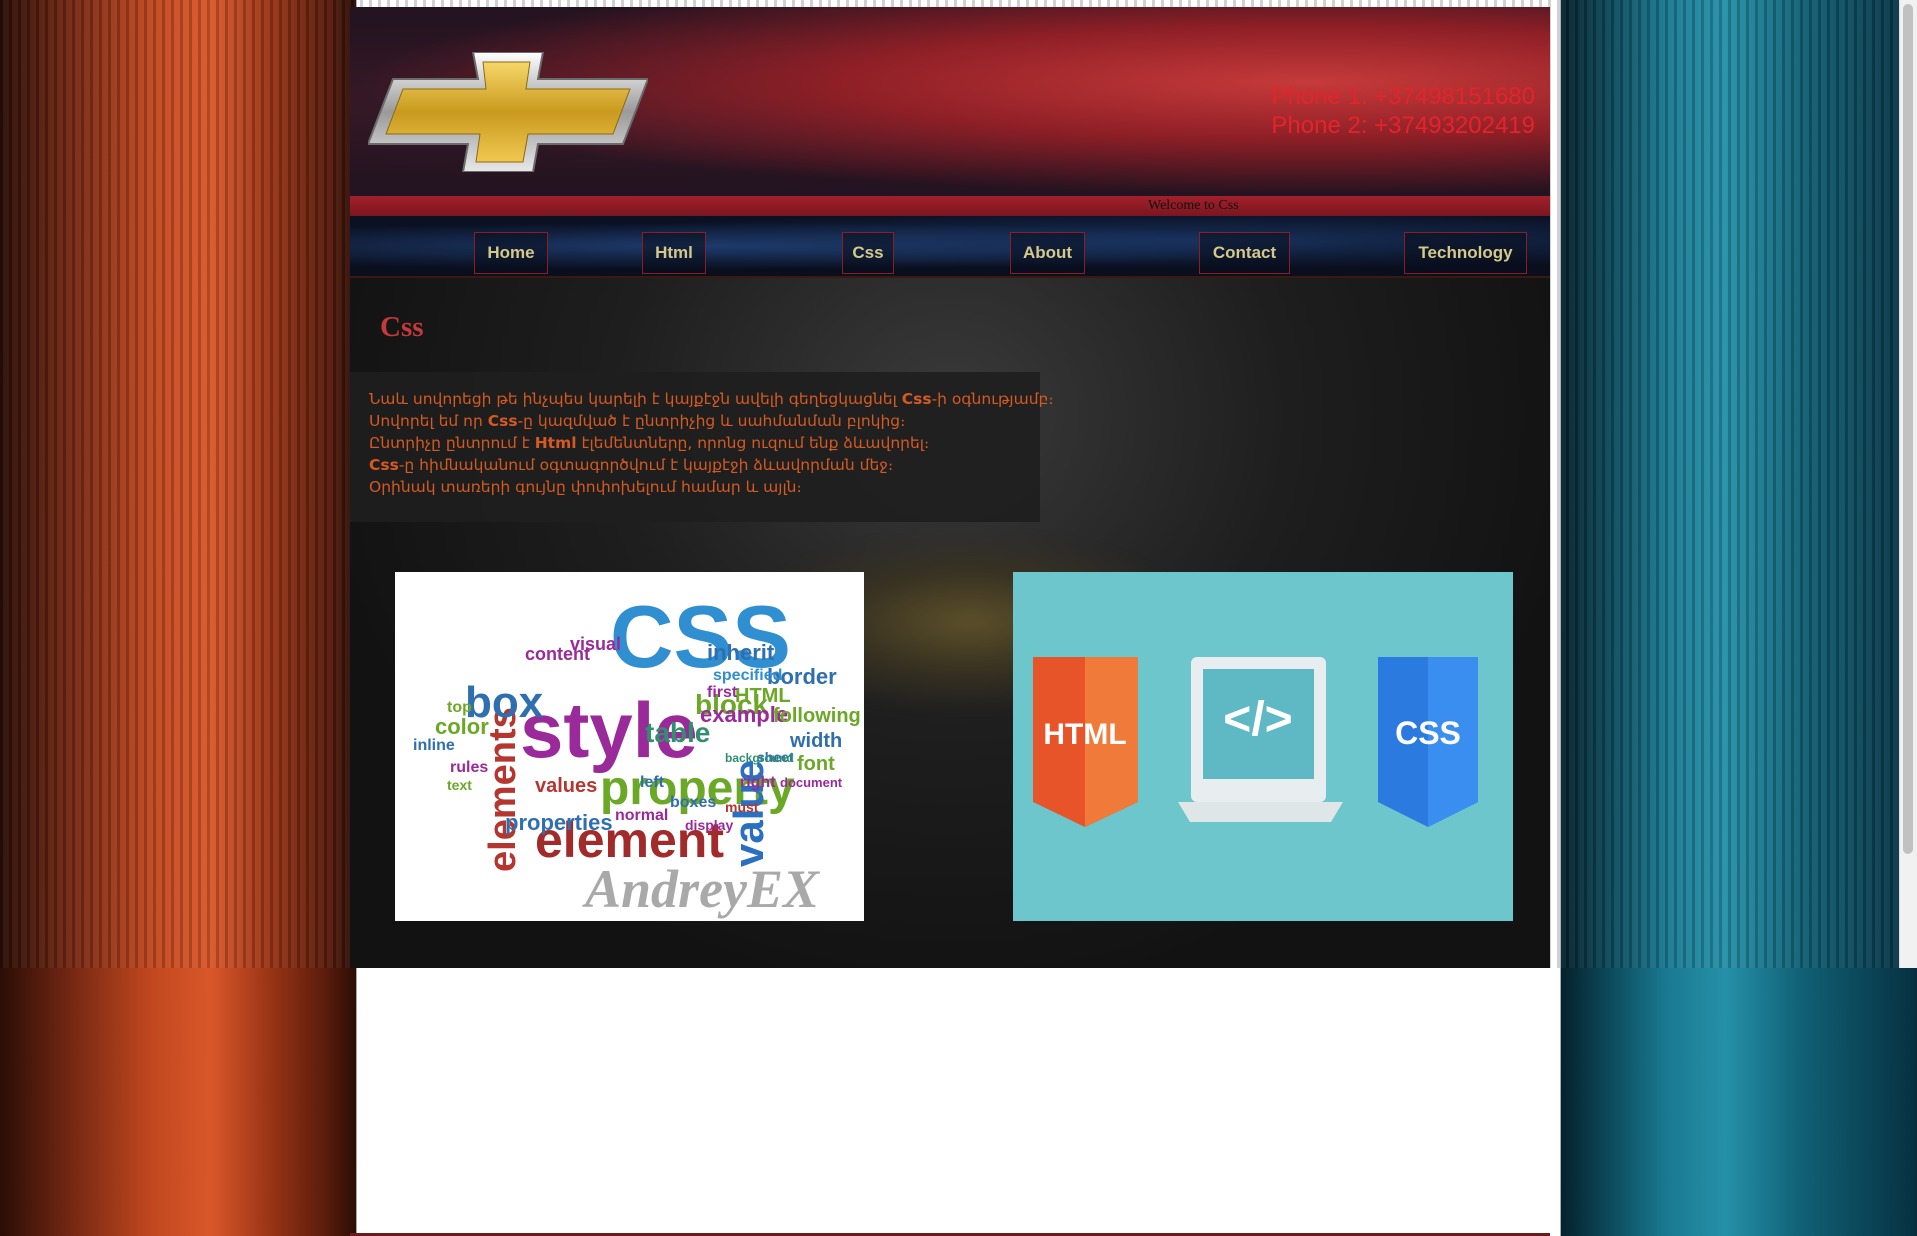 The height and width of the screenshot is (1236, 1917). I want to click on wordcloud-word: width, so click(815, 741).